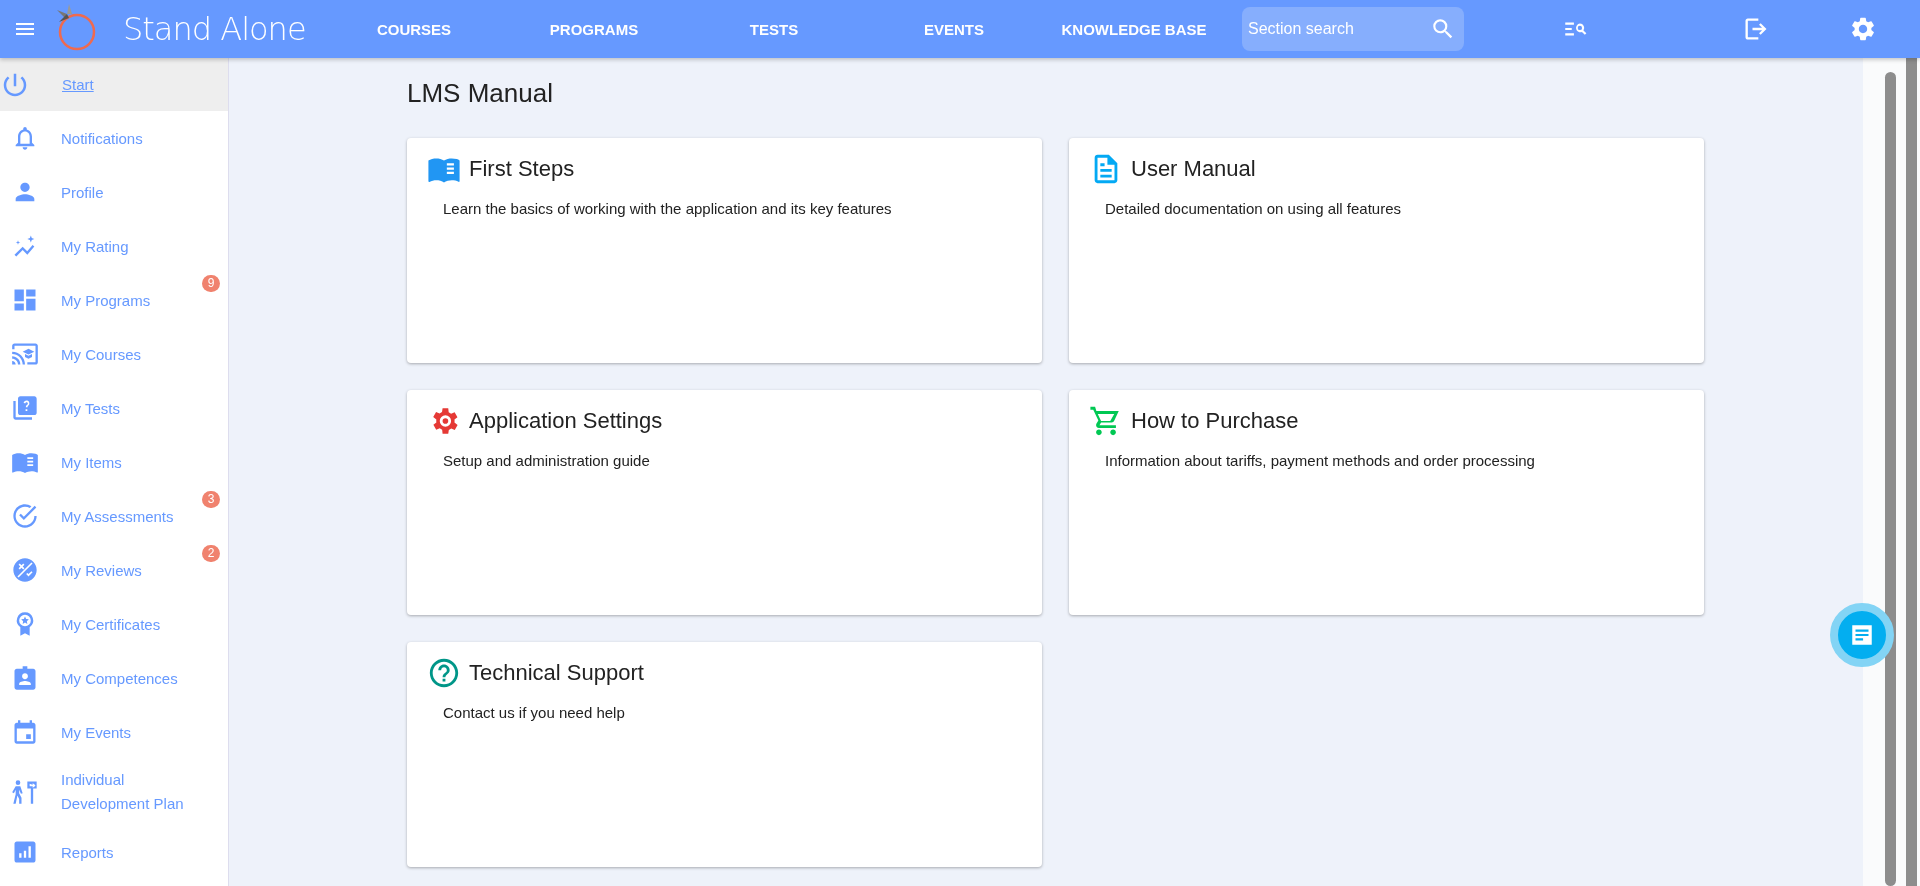  I want to click on sidebar-item: My Rating, so click(94, 246).